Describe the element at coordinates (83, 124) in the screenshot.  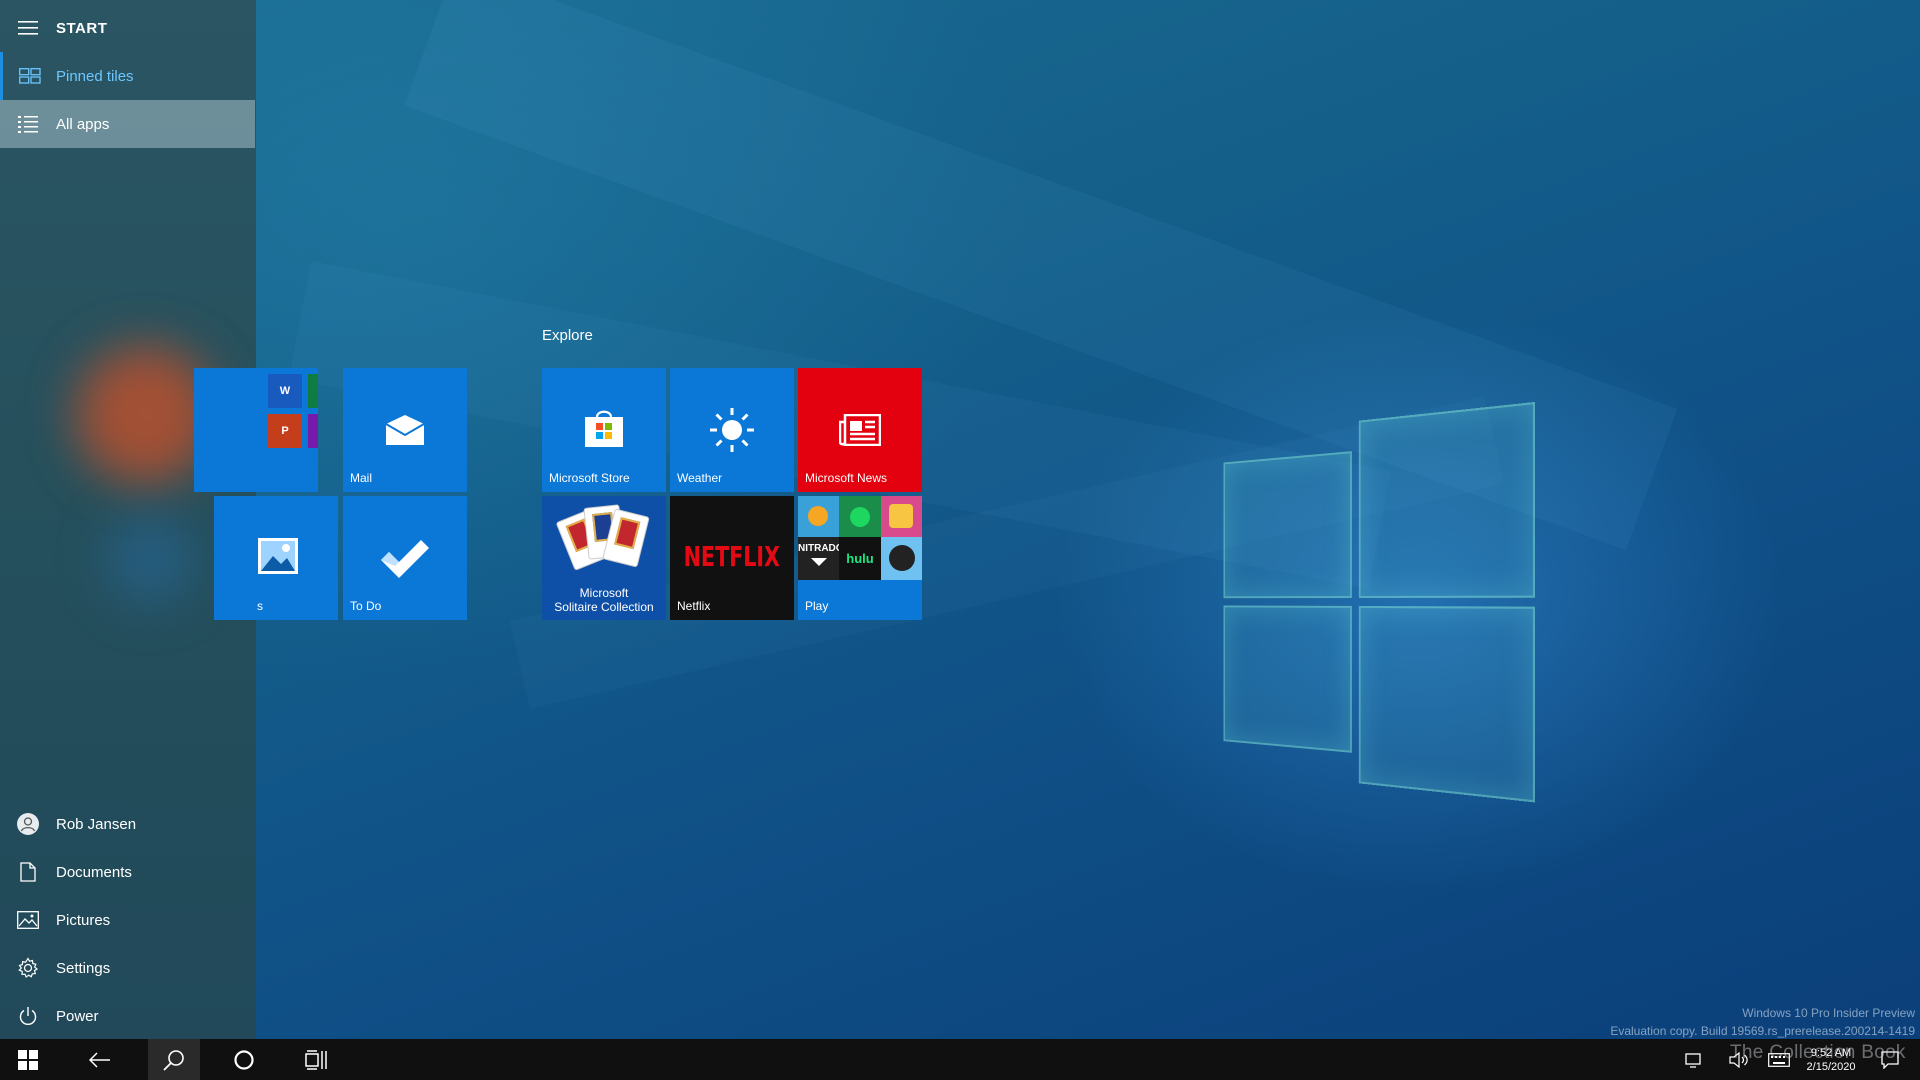
I see `nav-label: All apps` at that location.